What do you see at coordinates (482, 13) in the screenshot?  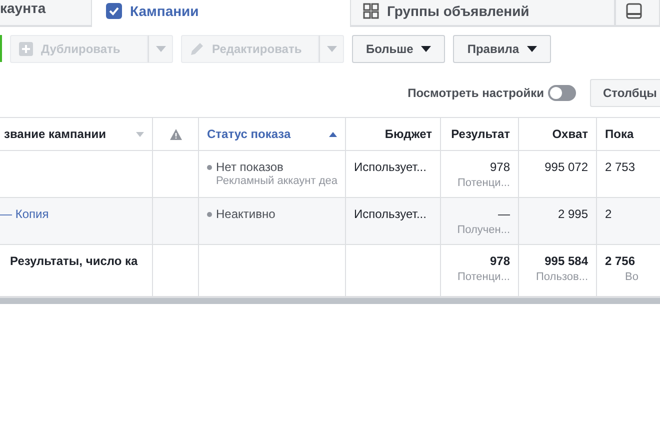 I see `tab: Группы объявлений` at bounding box center [482, 13].